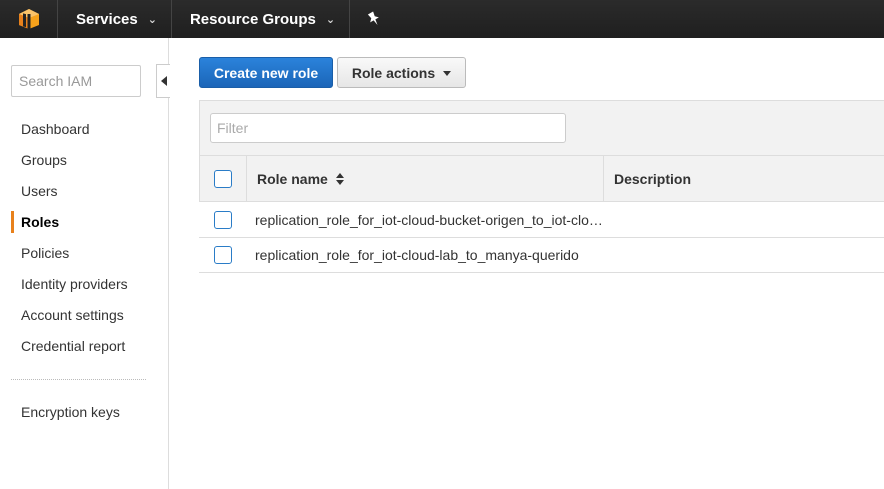 The width and height of the screenshot is (884, 489). Describe the element at coordinates (442, 19) in the screenshot. I see `top-nav-bar: Services ⌄ Resource Groups ⌄` at that location.